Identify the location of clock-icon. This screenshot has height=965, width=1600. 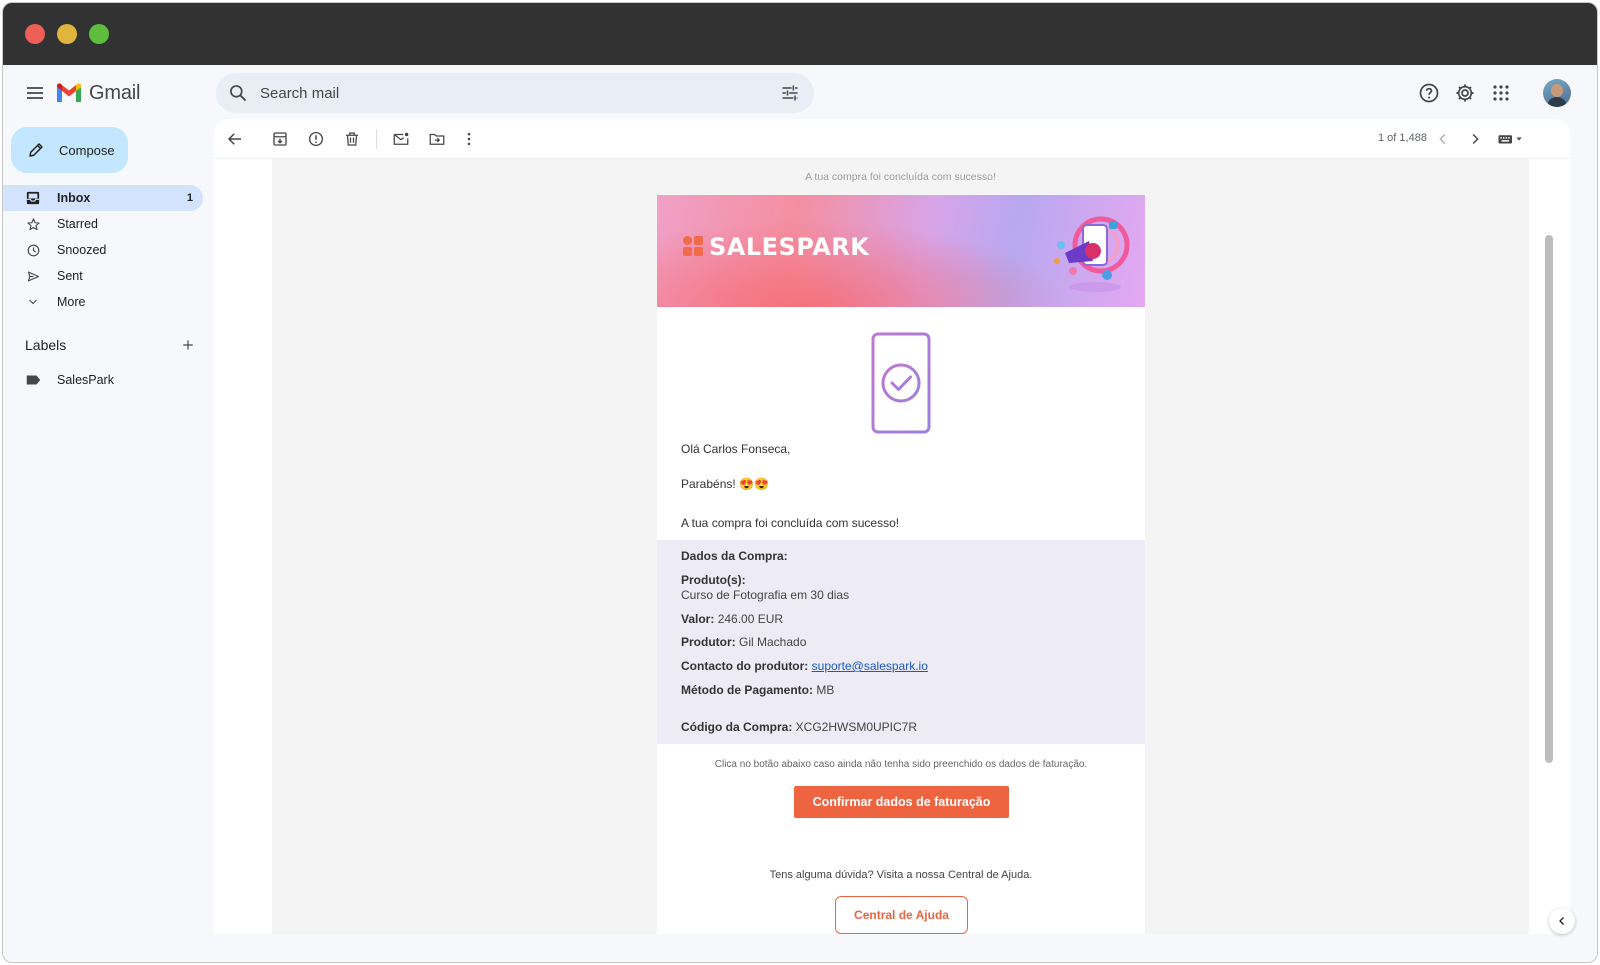
(33, 250).